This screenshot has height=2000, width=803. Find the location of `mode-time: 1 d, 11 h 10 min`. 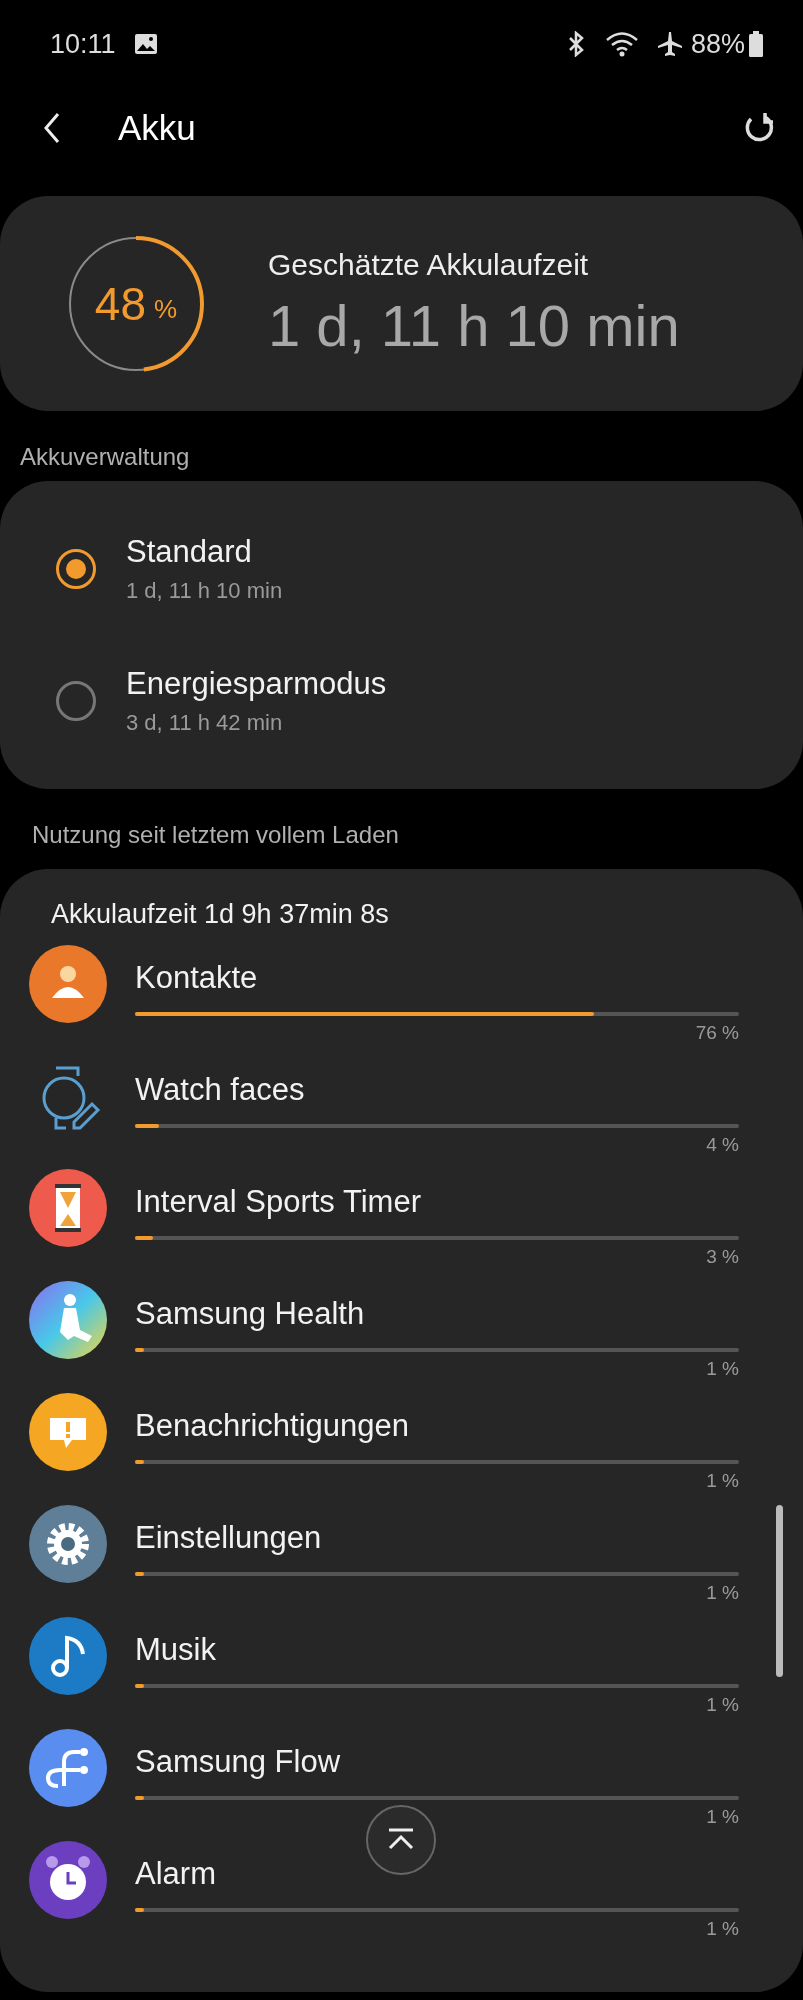

mode-time: 1 d, 11 h 10 min is located at coordinates (204, 591).